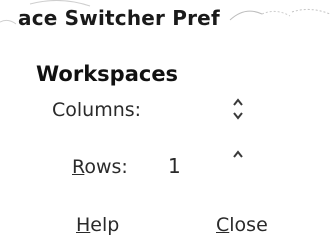 This screenshot has height=248, width=332. Describe the element at coordinates (238, 154) in the screenshot. I see `spin-up-icon` at that location.